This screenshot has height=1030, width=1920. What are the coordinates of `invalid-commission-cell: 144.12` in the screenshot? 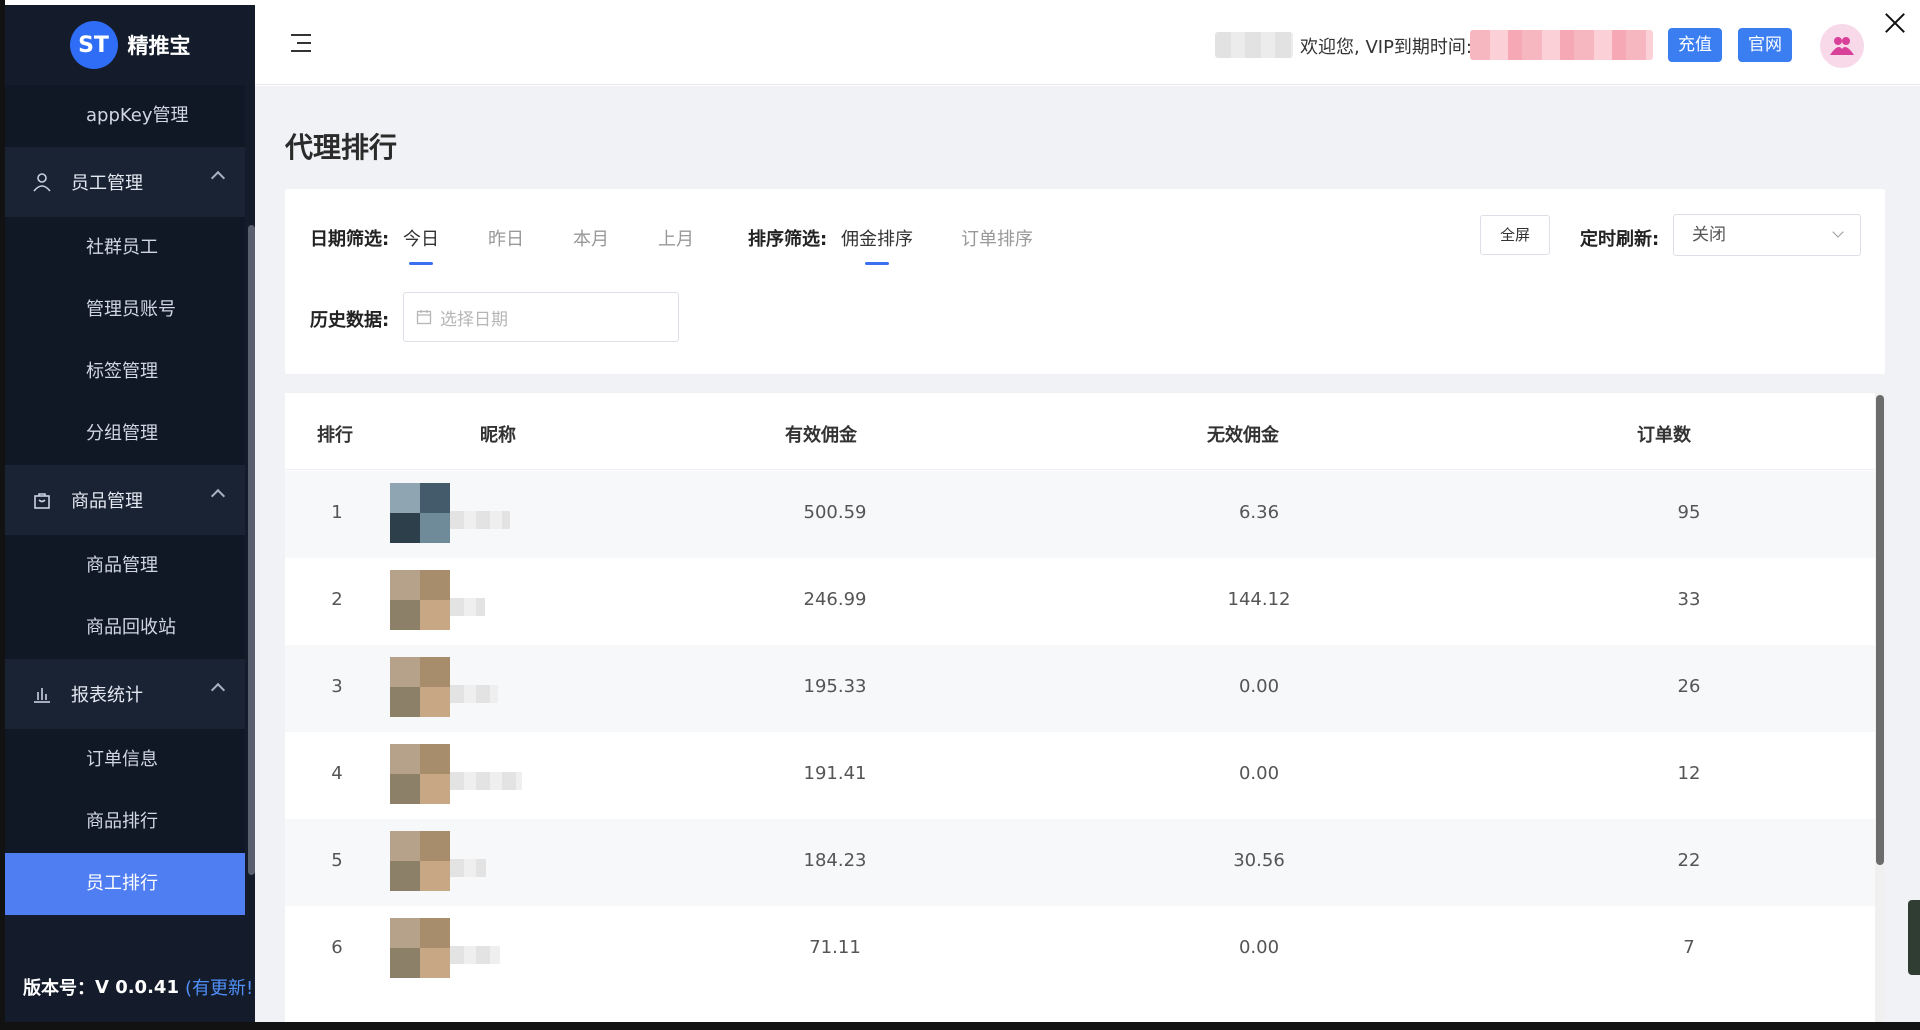 It's located at (1259, 599).